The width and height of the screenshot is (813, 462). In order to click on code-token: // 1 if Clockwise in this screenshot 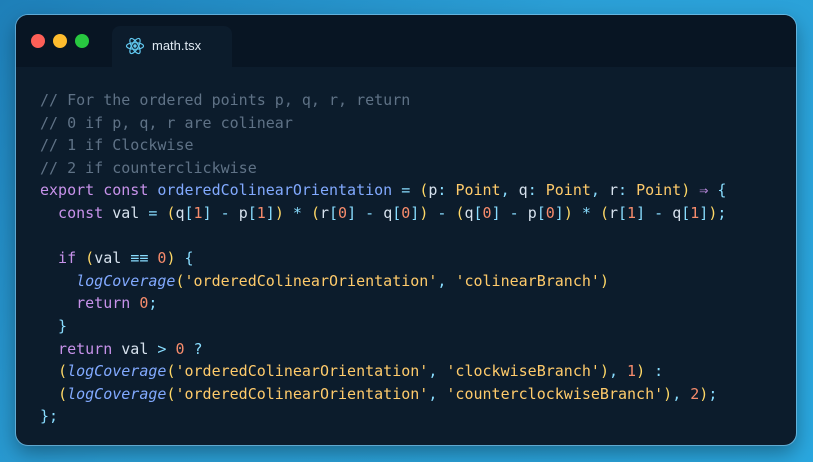, I will do `click(117, 145)`.